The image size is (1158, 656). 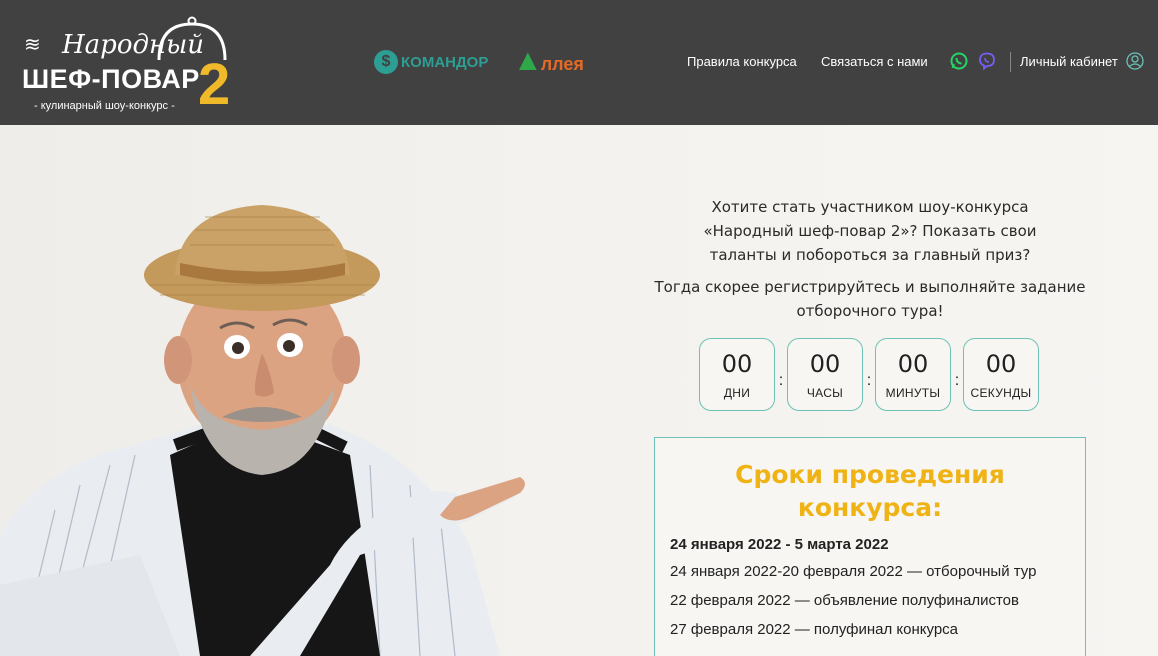 I want to click on countdown-seconds: 00 СЕКУНДЫ, so click(x=1001, y=374).